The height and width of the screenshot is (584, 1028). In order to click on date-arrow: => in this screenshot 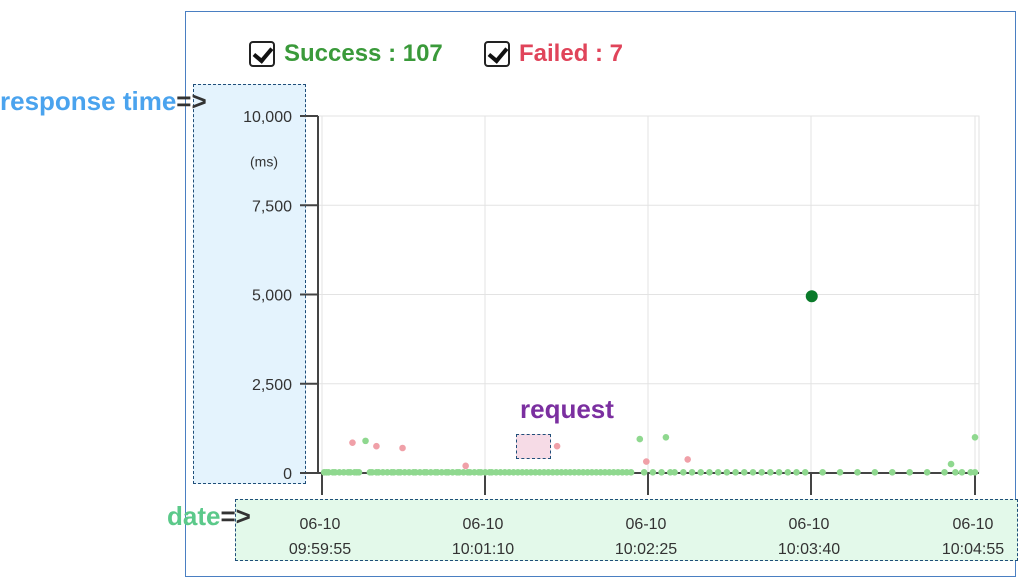, I will do `click(235, 516)`.